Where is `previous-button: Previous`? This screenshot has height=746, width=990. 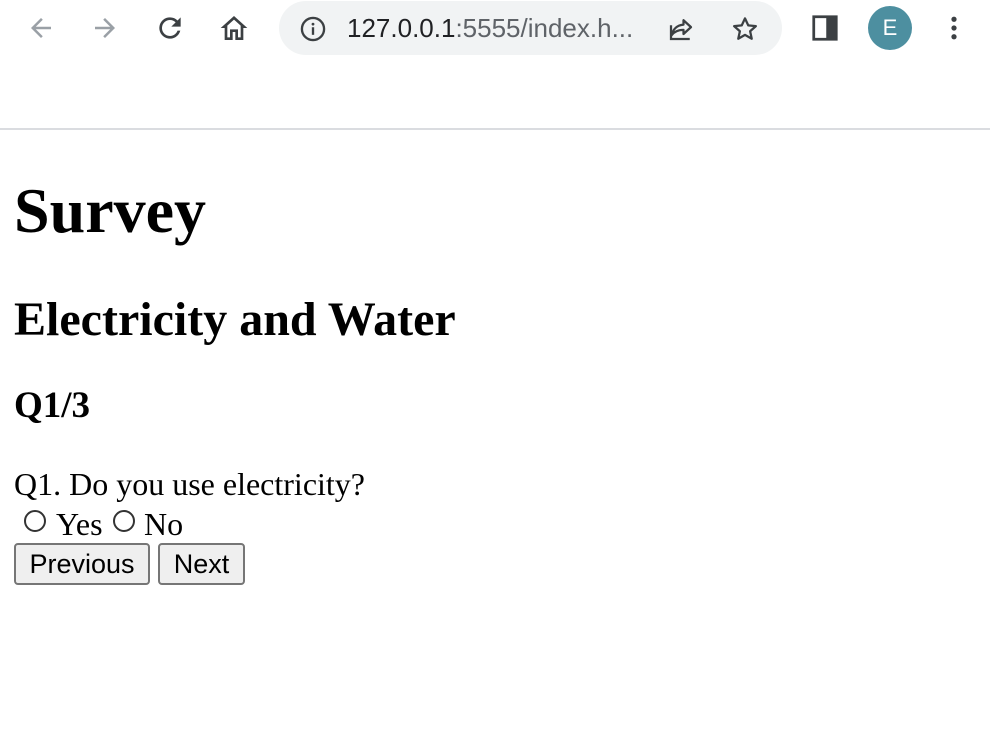 previous-button: Previous is located at coordinates (82, 564).